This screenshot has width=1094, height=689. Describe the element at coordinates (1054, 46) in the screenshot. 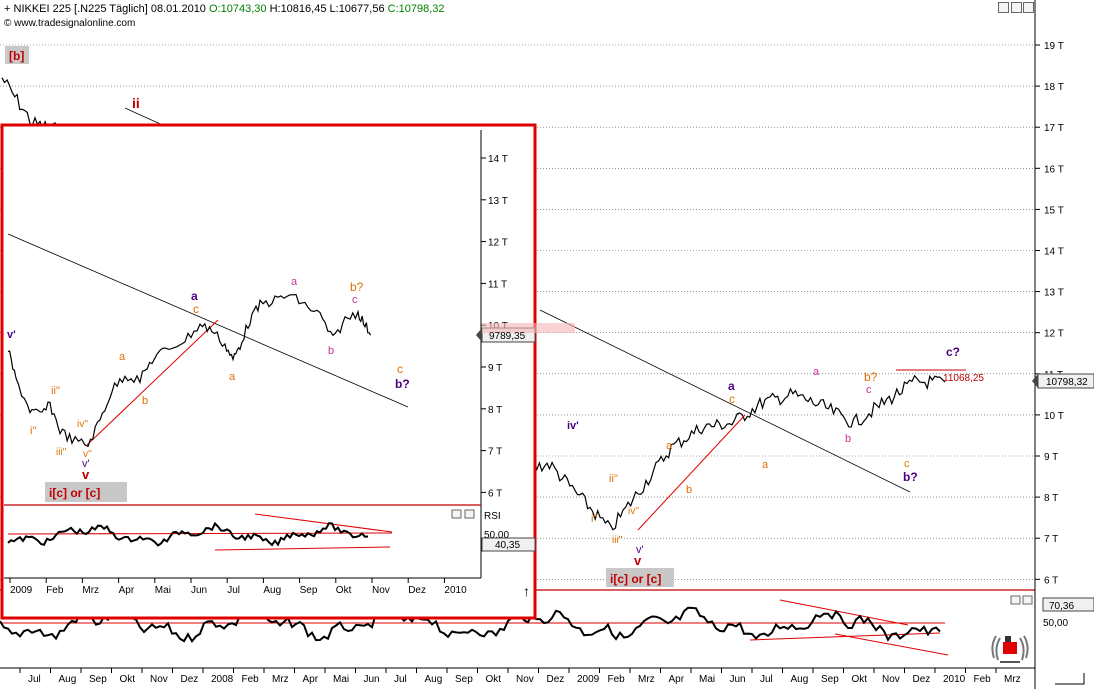

I see `main-y-tick-label: 19 T` at that location.